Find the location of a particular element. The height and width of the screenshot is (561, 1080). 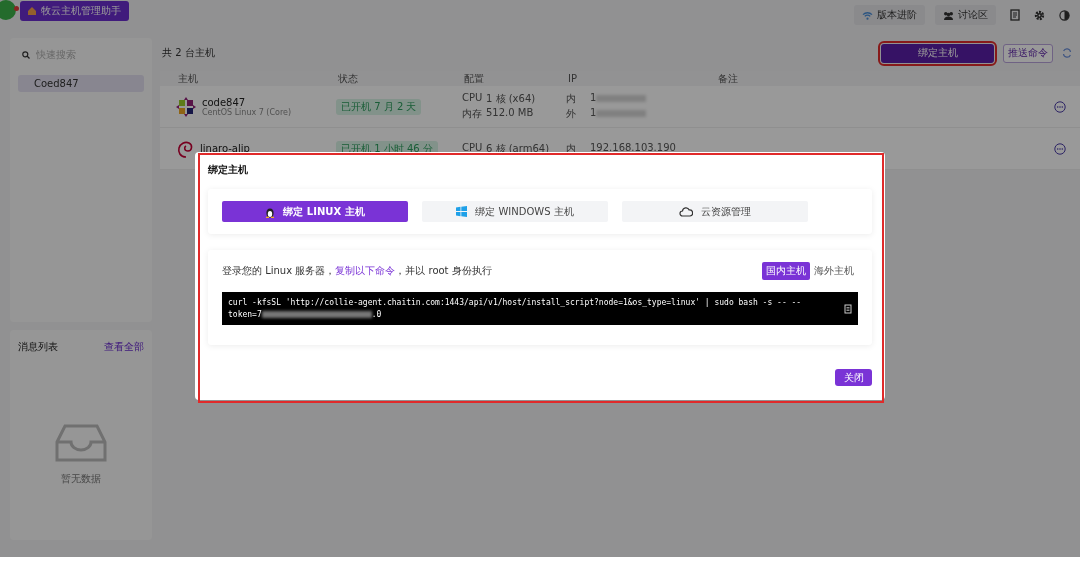

settings-icon is located at coordinates (1039, 15).